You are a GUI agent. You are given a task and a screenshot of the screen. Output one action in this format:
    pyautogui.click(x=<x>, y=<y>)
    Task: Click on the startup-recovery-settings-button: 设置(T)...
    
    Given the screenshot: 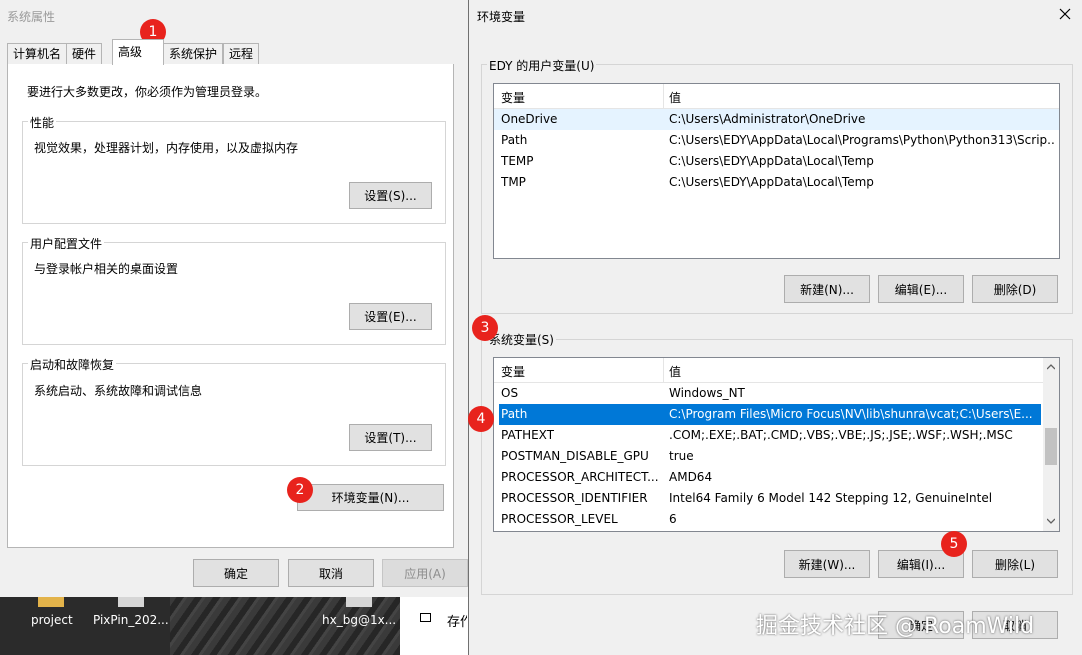 What is the action you would take?
    pyautogui.click(x=390, y=437)
    